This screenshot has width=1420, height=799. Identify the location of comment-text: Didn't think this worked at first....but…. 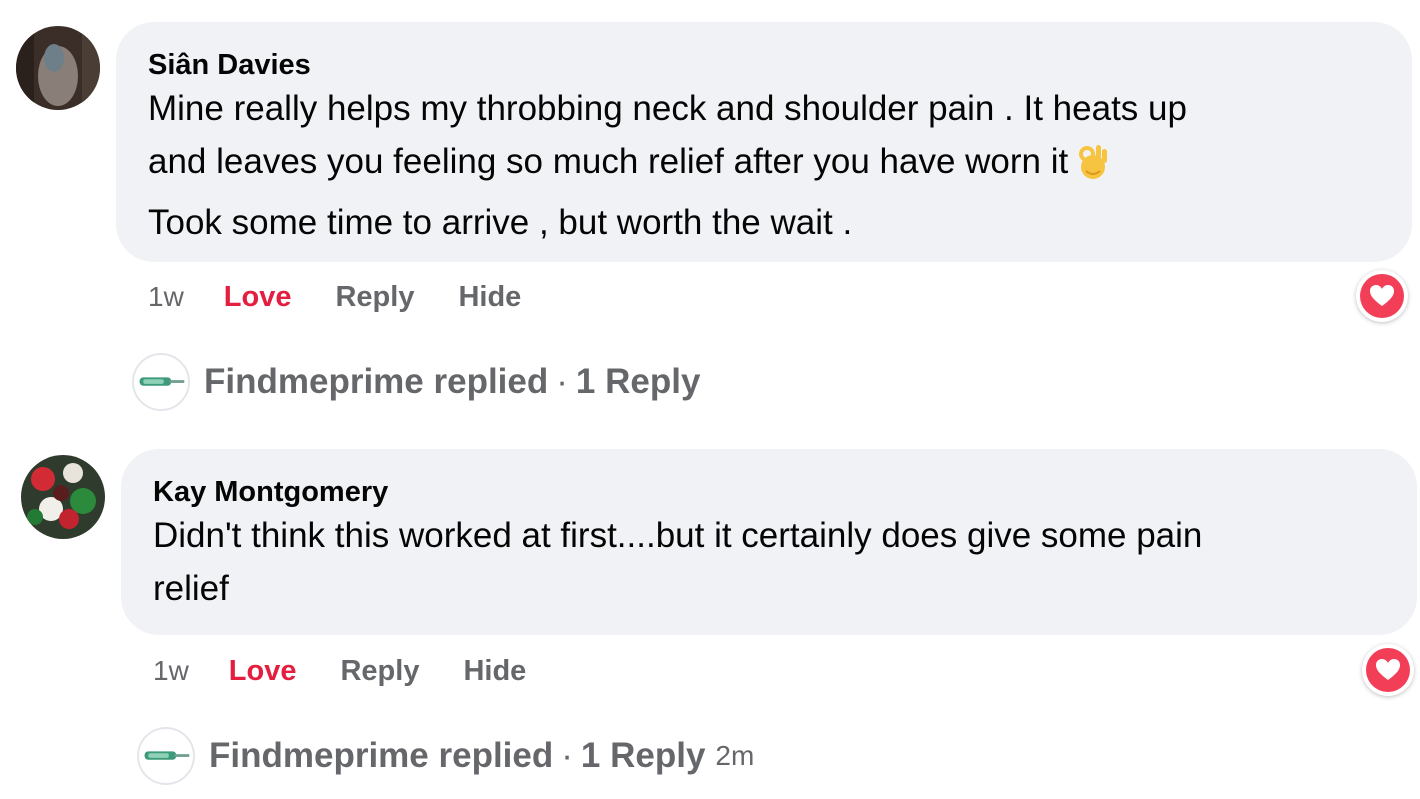
(785, 562).